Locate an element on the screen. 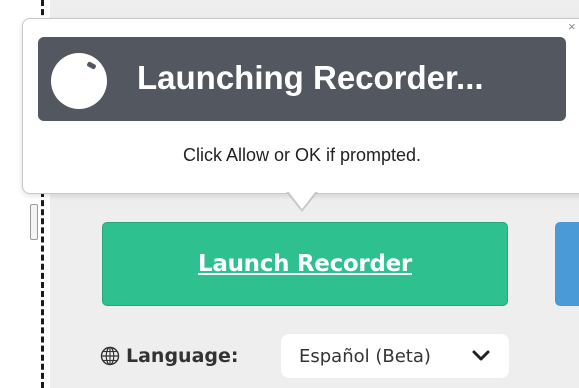 The width and height of the screenshot is (579, 388). language-label: Language: is located at coordinates (182, 356).